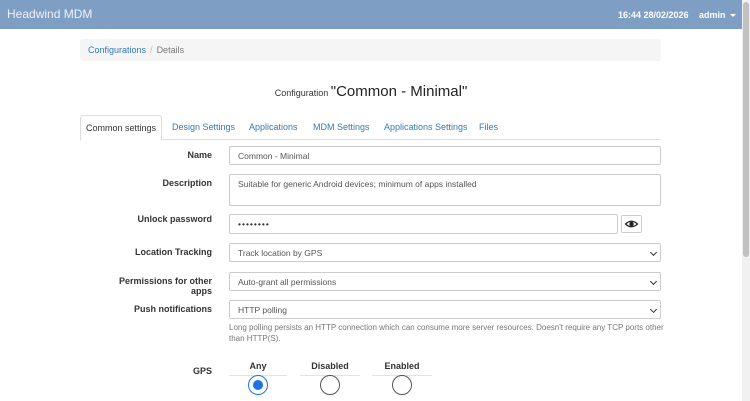 This screenshot has width=750, height=401. I want to click on gps-radio-disabled, so click(330, 385).